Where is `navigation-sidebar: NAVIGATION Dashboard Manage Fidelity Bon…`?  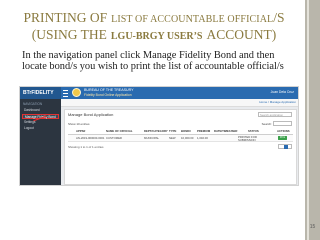 navigation-sidebar: NAVIGATION Dashboard Manage Fidelity Bon… is located at coordinates (40, 142).